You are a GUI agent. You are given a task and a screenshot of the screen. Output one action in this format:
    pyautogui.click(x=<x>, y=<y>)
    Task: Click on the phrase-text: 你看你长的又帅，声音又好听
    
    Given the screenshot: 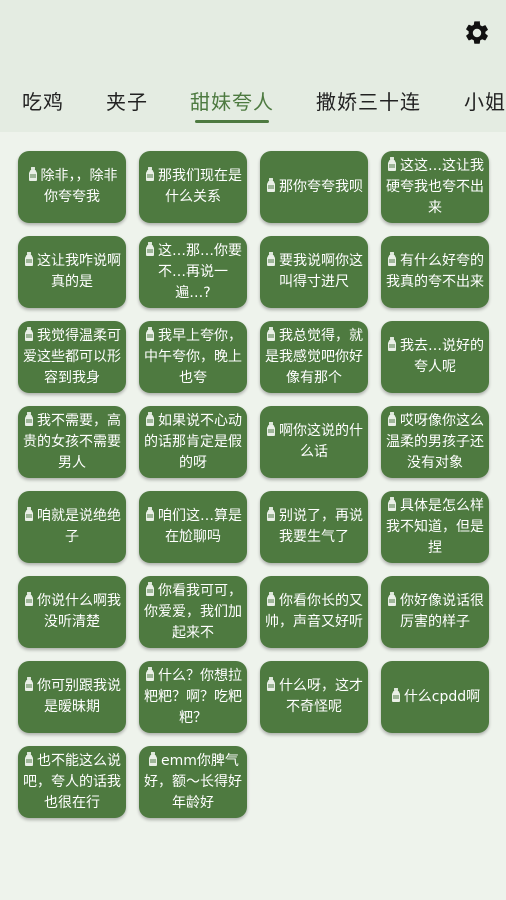 What is the action you would take?
    pyautogui.click(x=314, y=611)
    